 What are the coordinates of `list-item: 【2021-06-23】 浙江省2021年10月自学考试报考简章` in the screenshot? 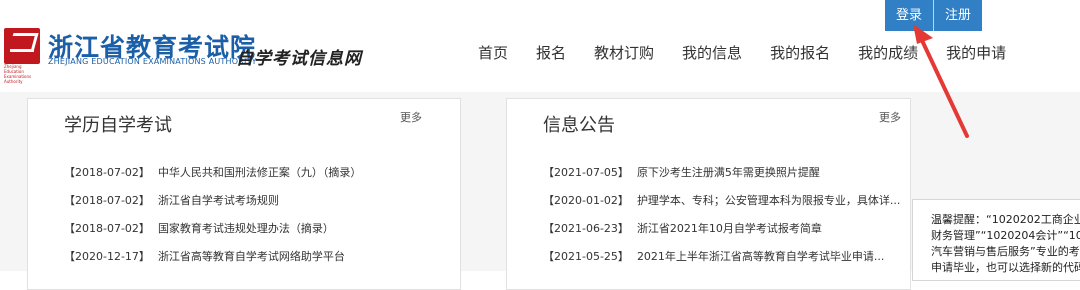 It's located at (721, 235).